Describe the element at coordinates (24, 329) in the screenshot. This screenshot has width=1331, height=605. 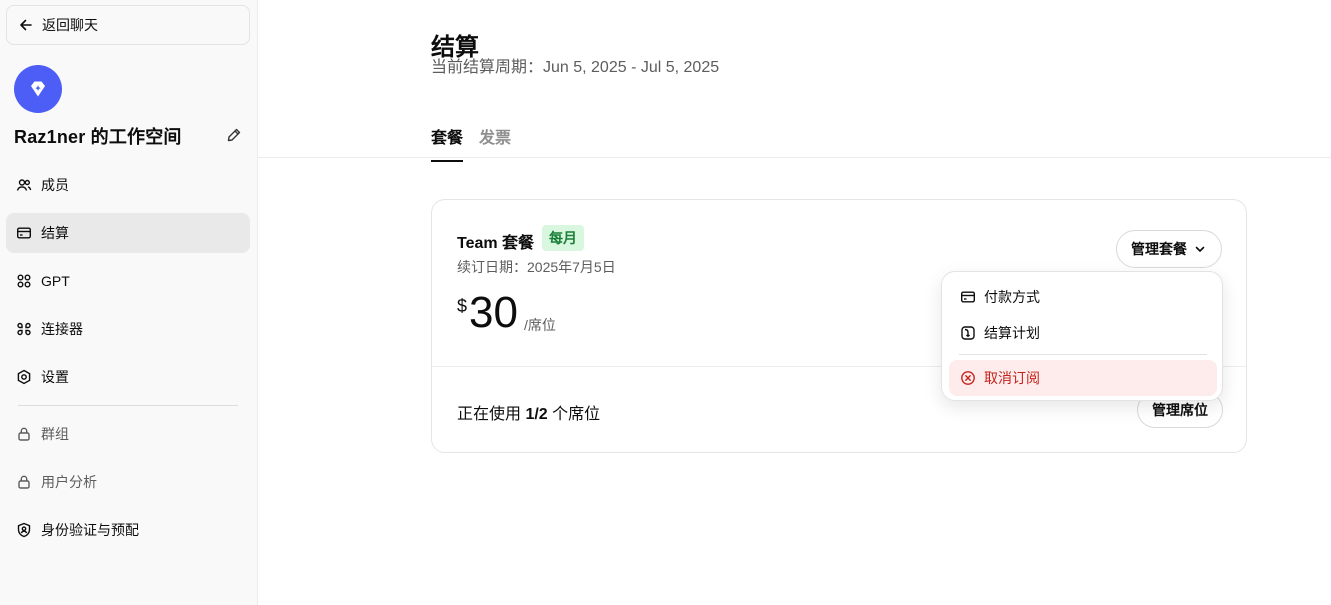
I see `connector-icon` at that location.